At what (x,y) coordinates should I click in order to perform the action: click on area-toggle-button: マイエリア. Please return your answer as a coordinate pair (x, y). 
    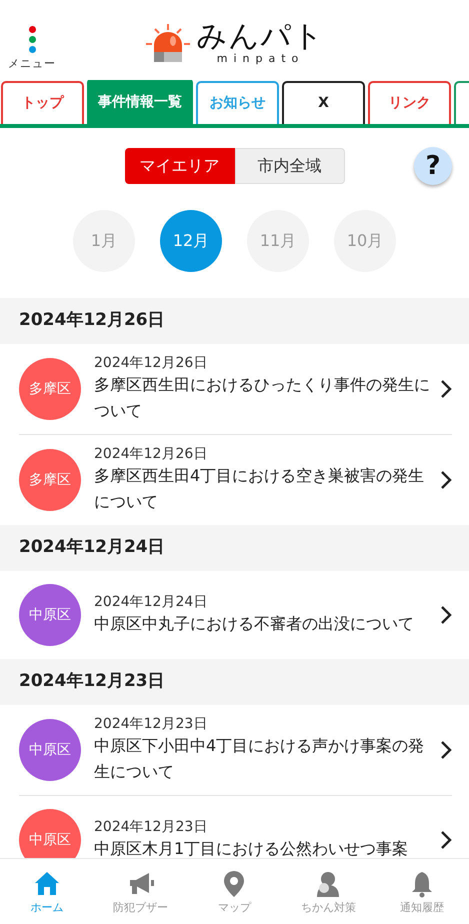
    Looking at the image, I should click on (179, 166).